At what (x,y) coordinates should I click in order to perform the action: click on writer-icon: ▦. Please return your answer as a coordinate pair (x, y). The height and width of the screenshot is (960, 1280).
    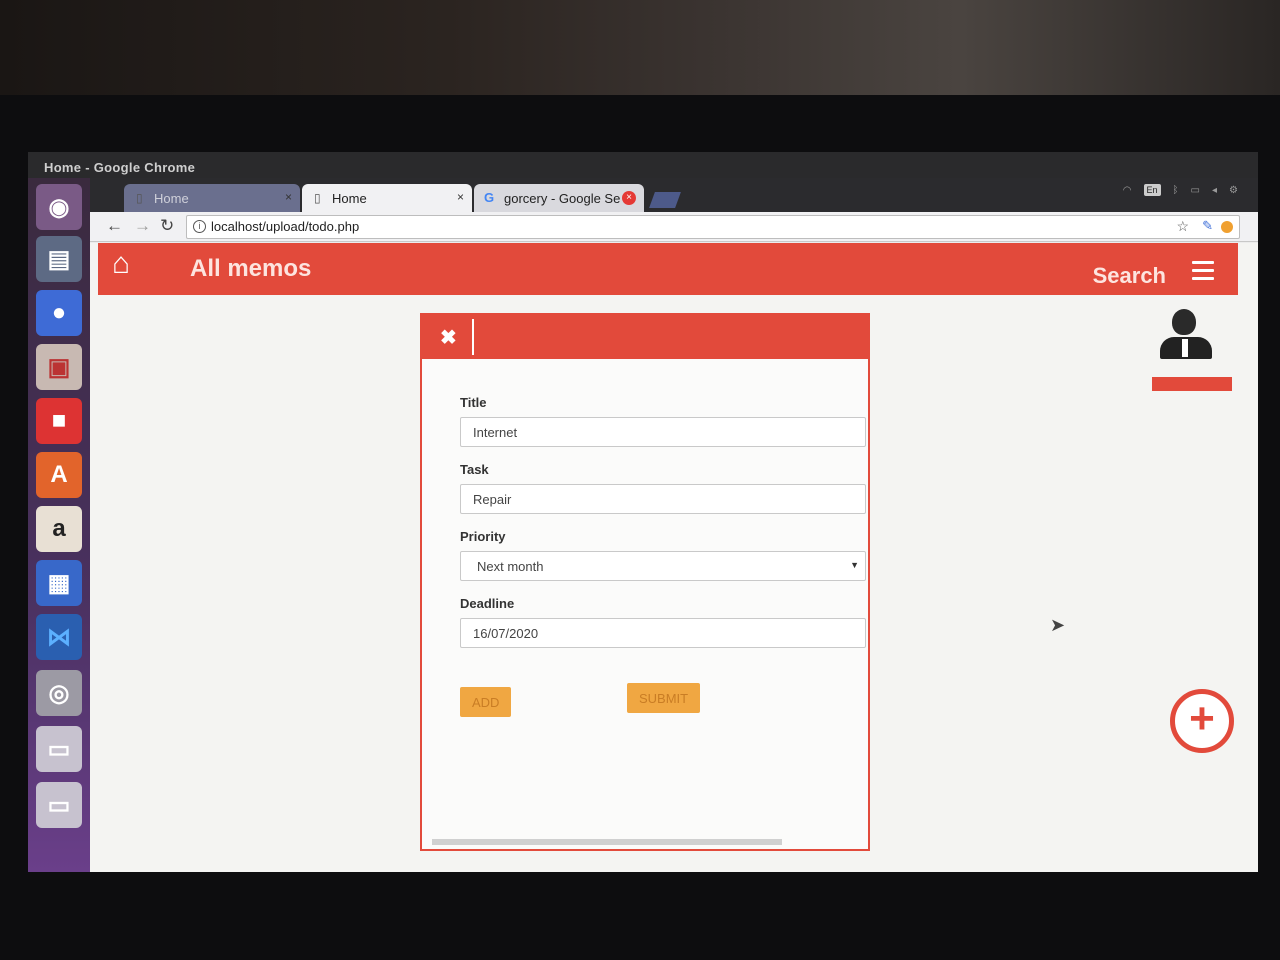
    Looking at the image, I should click on (59, 583).